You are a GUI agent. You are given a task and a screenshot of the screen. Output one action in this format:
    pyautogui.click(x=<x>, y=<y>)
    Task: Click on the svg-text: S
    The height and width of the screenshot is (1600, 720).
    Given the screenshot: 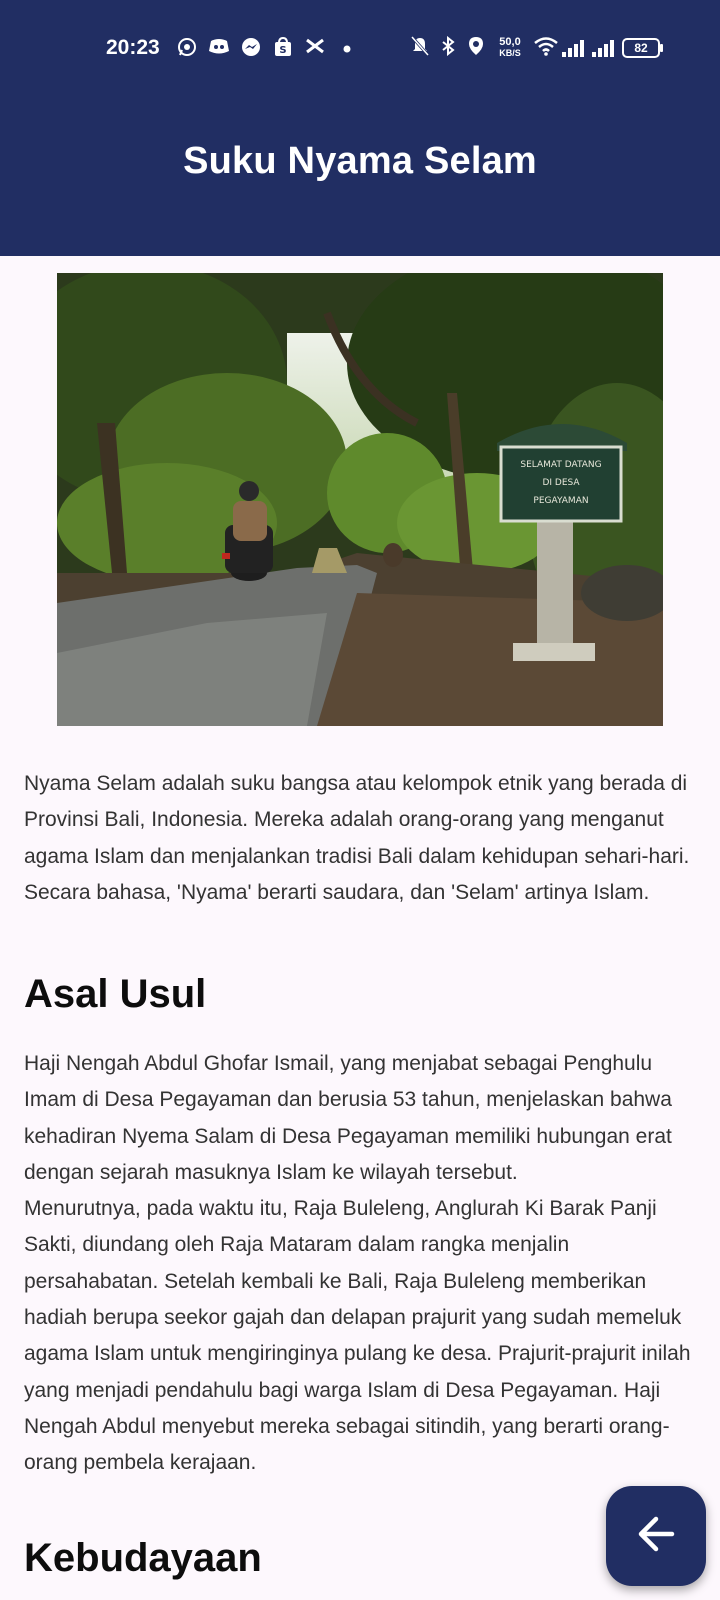 What is the action you would take?
    pyautogui.click(x=282, y=50)
    